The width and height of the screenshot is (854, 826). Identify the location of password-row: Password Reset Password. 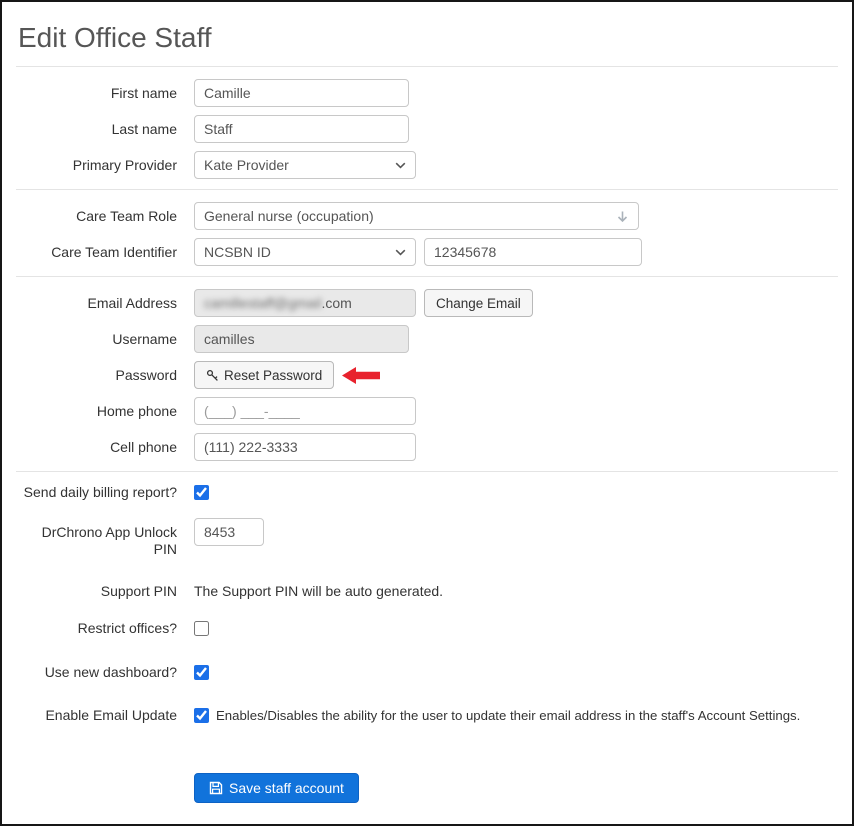
(427, 375).